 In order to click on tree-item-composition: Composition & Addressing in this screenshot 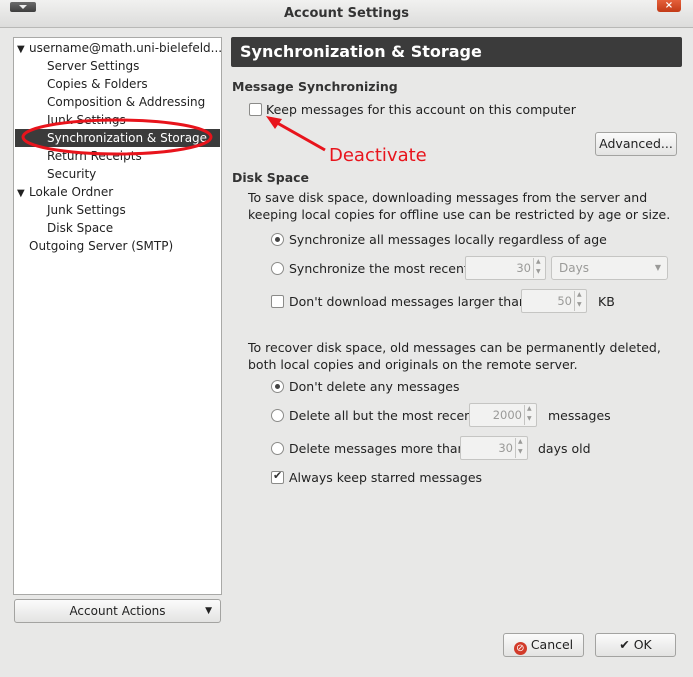, I will do `click(126, 102)`.